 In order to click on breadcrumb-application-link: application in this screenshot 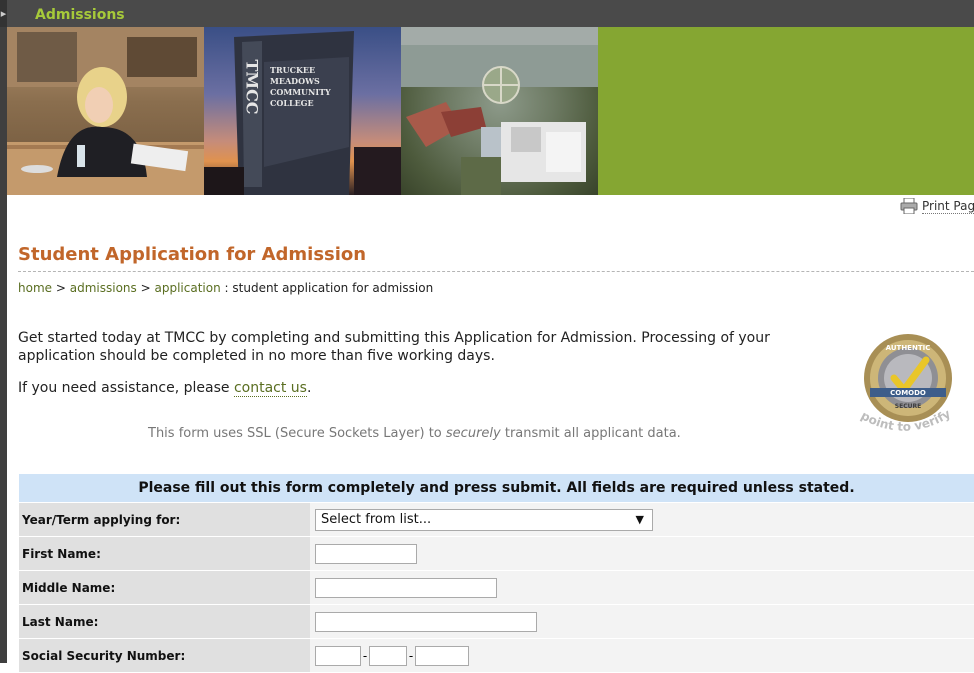, I will do `click(188, 288)`.